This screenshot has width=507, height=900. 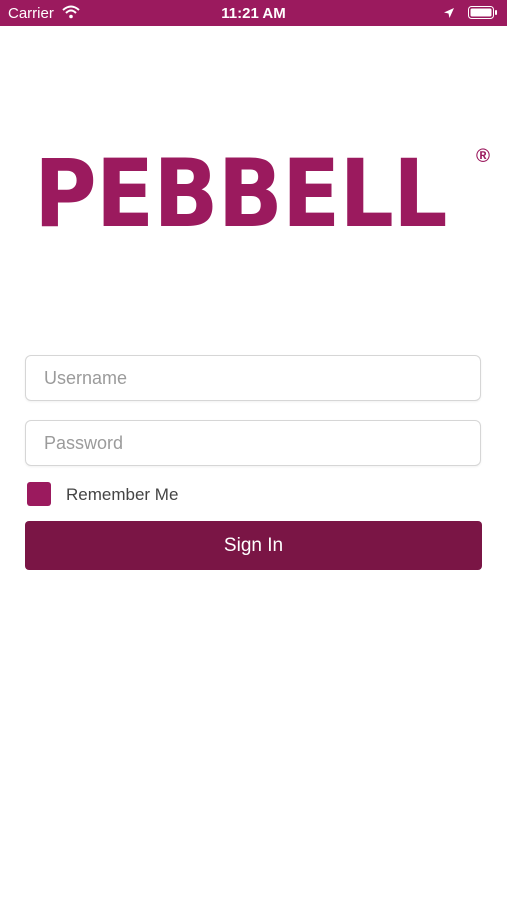 I want to click on sign-in-button: Sign In, so click(x=253, y=545).